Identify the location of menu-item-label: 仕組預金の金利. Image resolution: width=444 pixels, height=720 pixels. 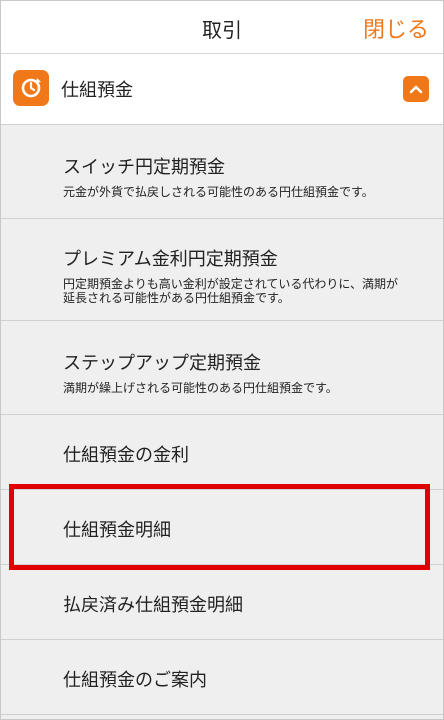
(126, 455).